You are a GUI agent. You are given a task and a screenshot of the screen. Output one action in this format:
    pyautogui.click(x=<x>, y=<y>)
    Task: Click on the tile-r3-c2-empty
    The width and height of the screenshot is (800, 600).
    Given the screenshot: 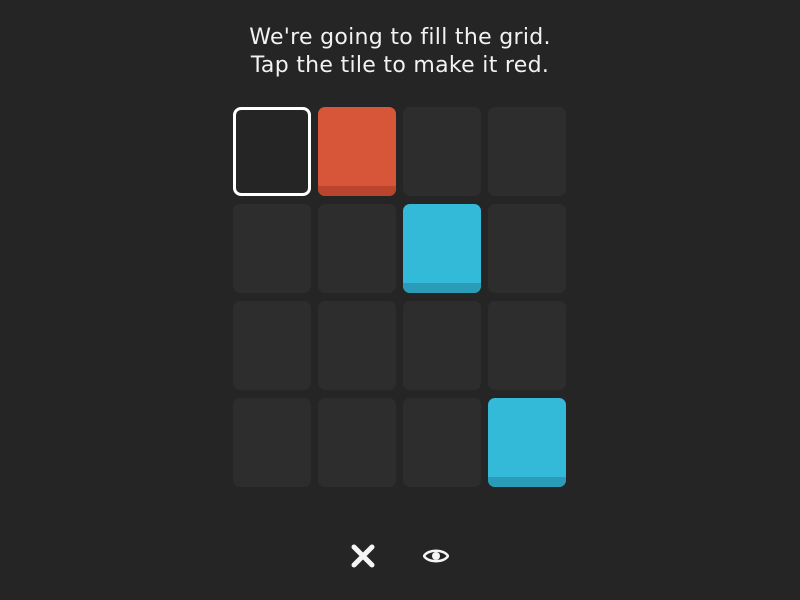 What is the action you would take?
    pyautogui.click(x=357, y=345)
    